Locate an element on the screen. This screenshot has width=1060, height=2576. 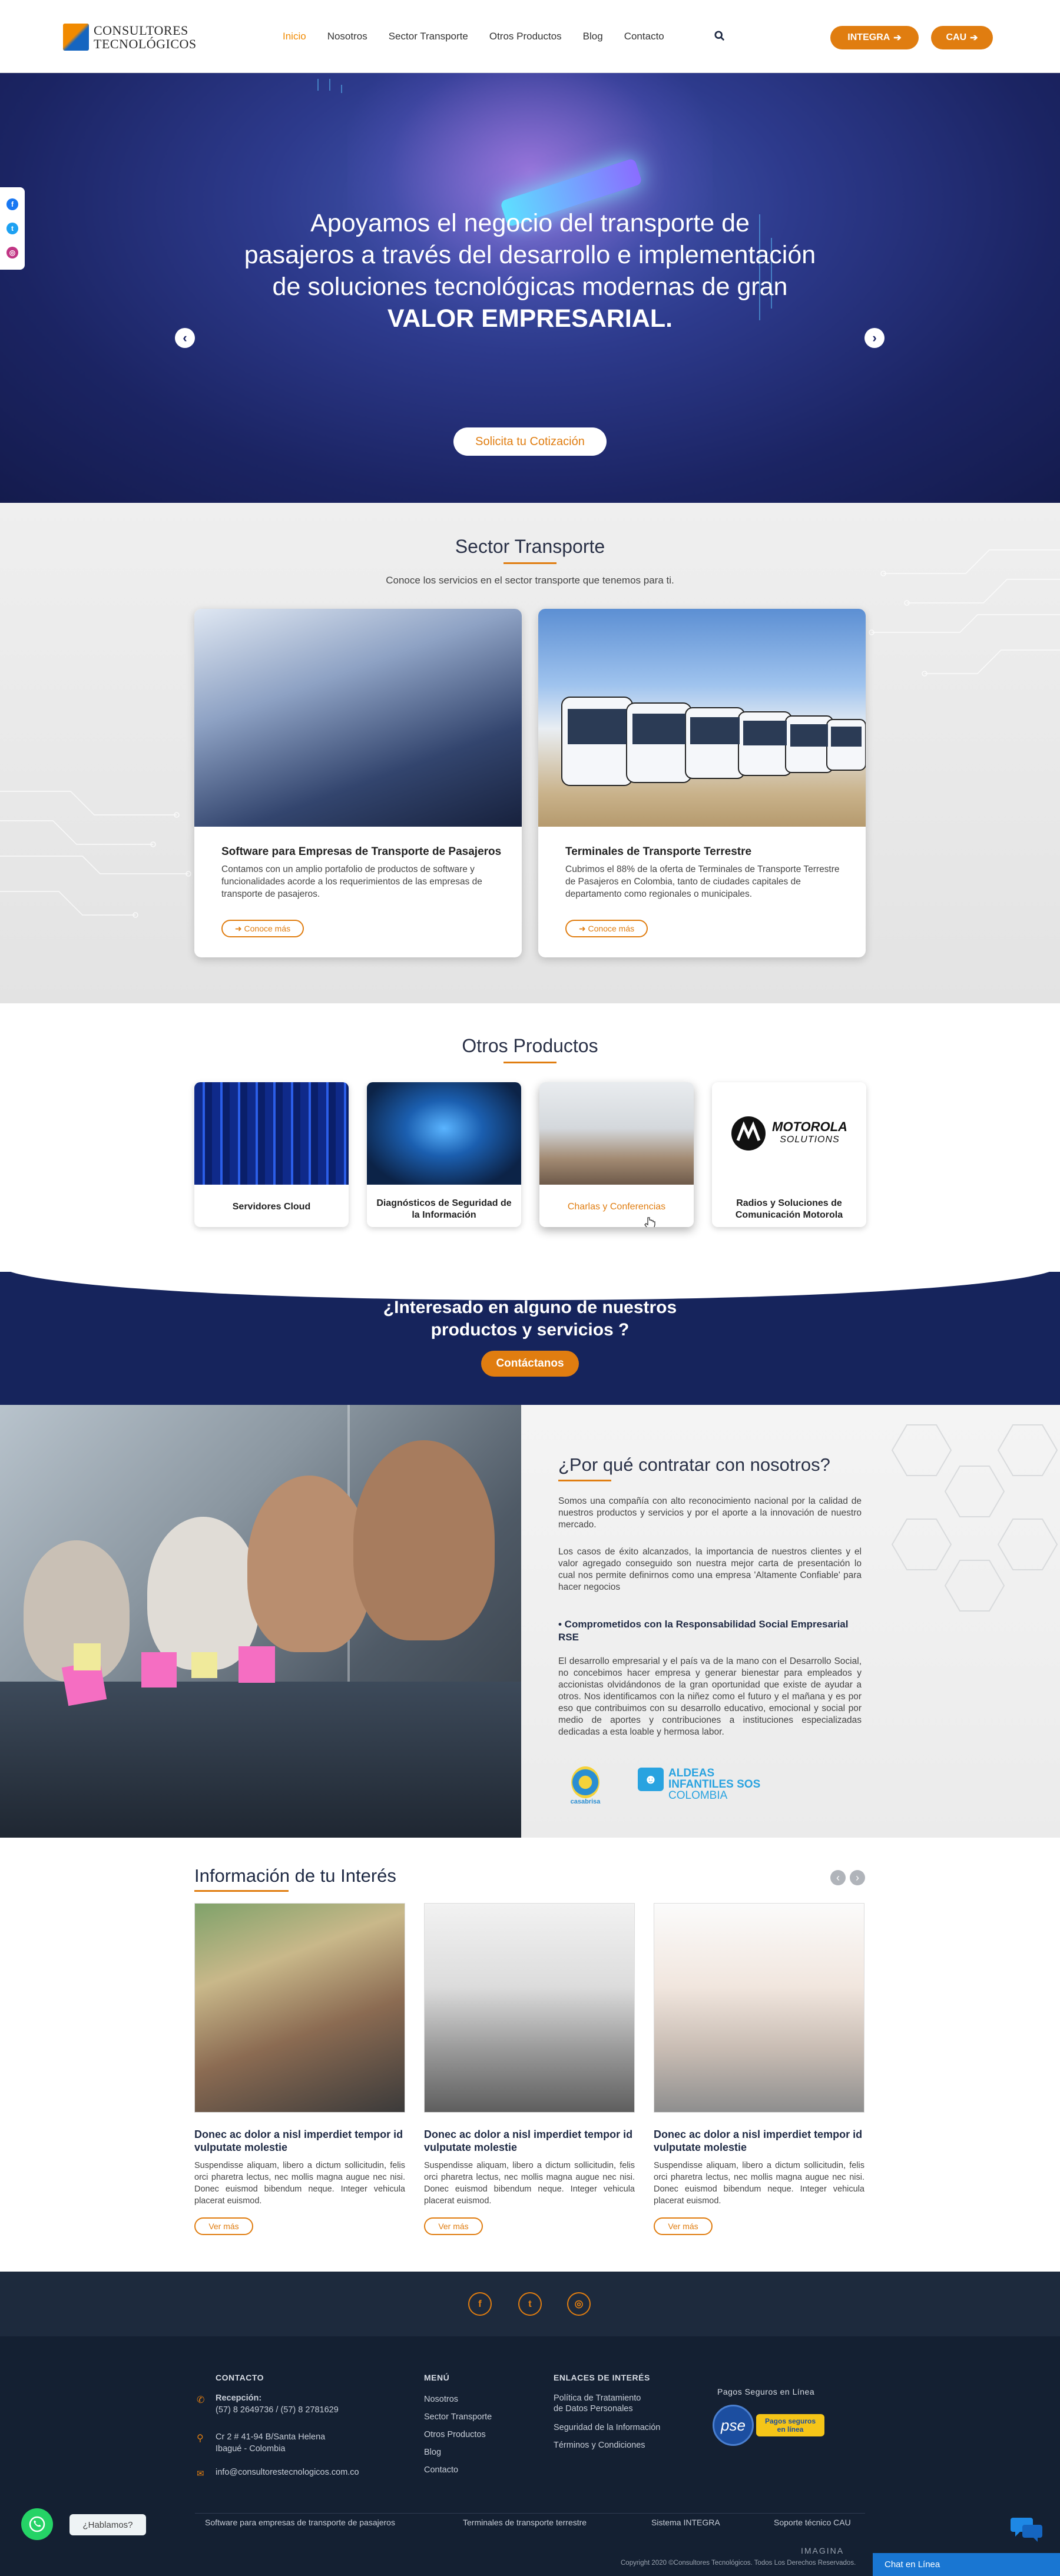
motorola-text: MOTOROLA is located at coordinates (810, 1126).